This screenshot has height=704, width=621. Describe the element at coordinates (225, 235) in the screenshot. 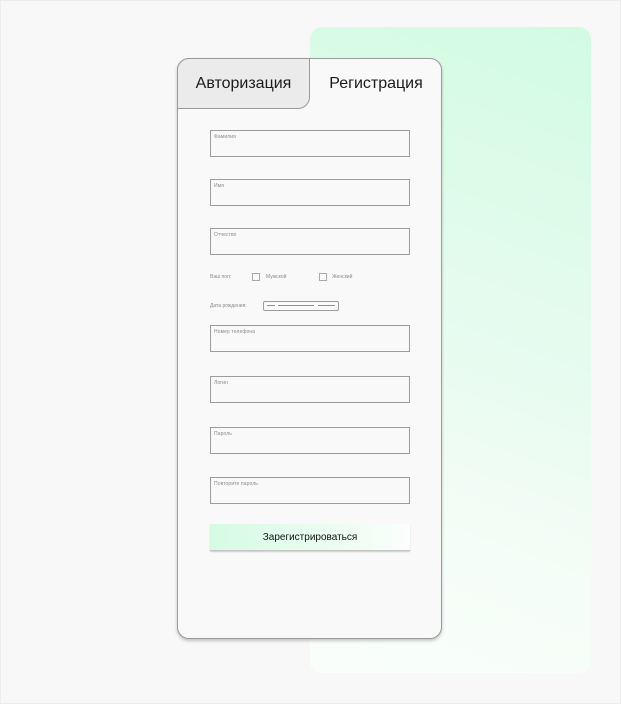

I see `patronymic-placeholder: Отчество` at that location.